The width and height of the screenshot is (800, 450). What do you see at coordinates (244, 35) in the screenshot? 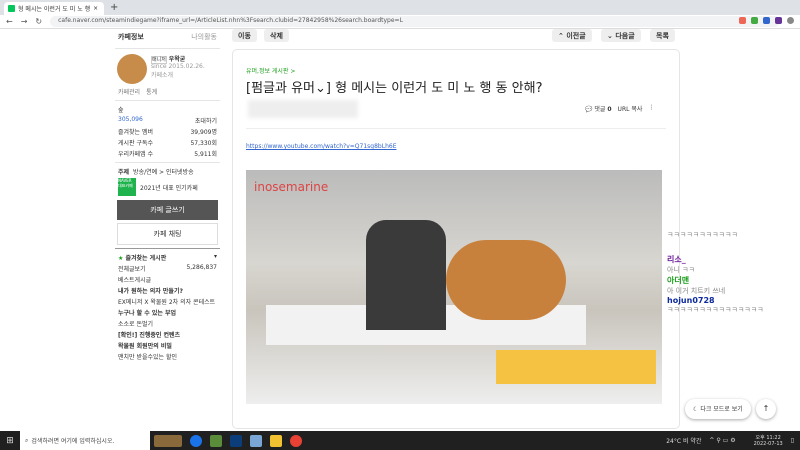
I see `move-button: 이동` at bounding box center [244, 35].